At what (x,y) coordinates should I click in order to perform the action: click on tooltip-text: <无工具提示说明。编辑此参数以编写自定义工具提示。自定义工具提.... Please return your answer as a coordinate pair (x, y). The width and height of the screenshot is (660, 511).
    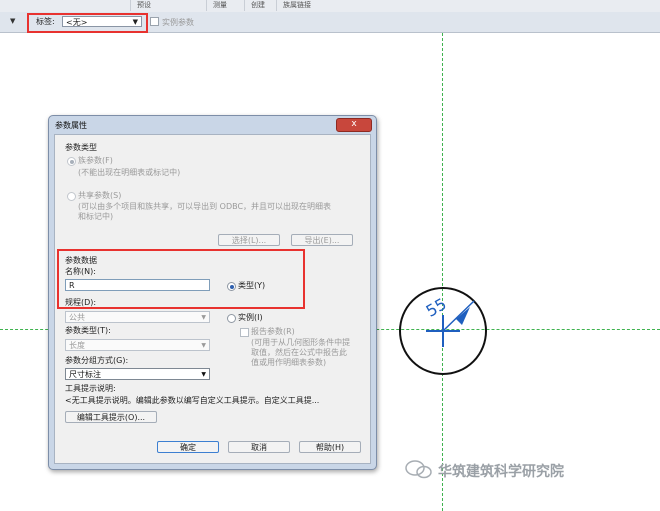
    Looking at the image, I should click on (192, 400).